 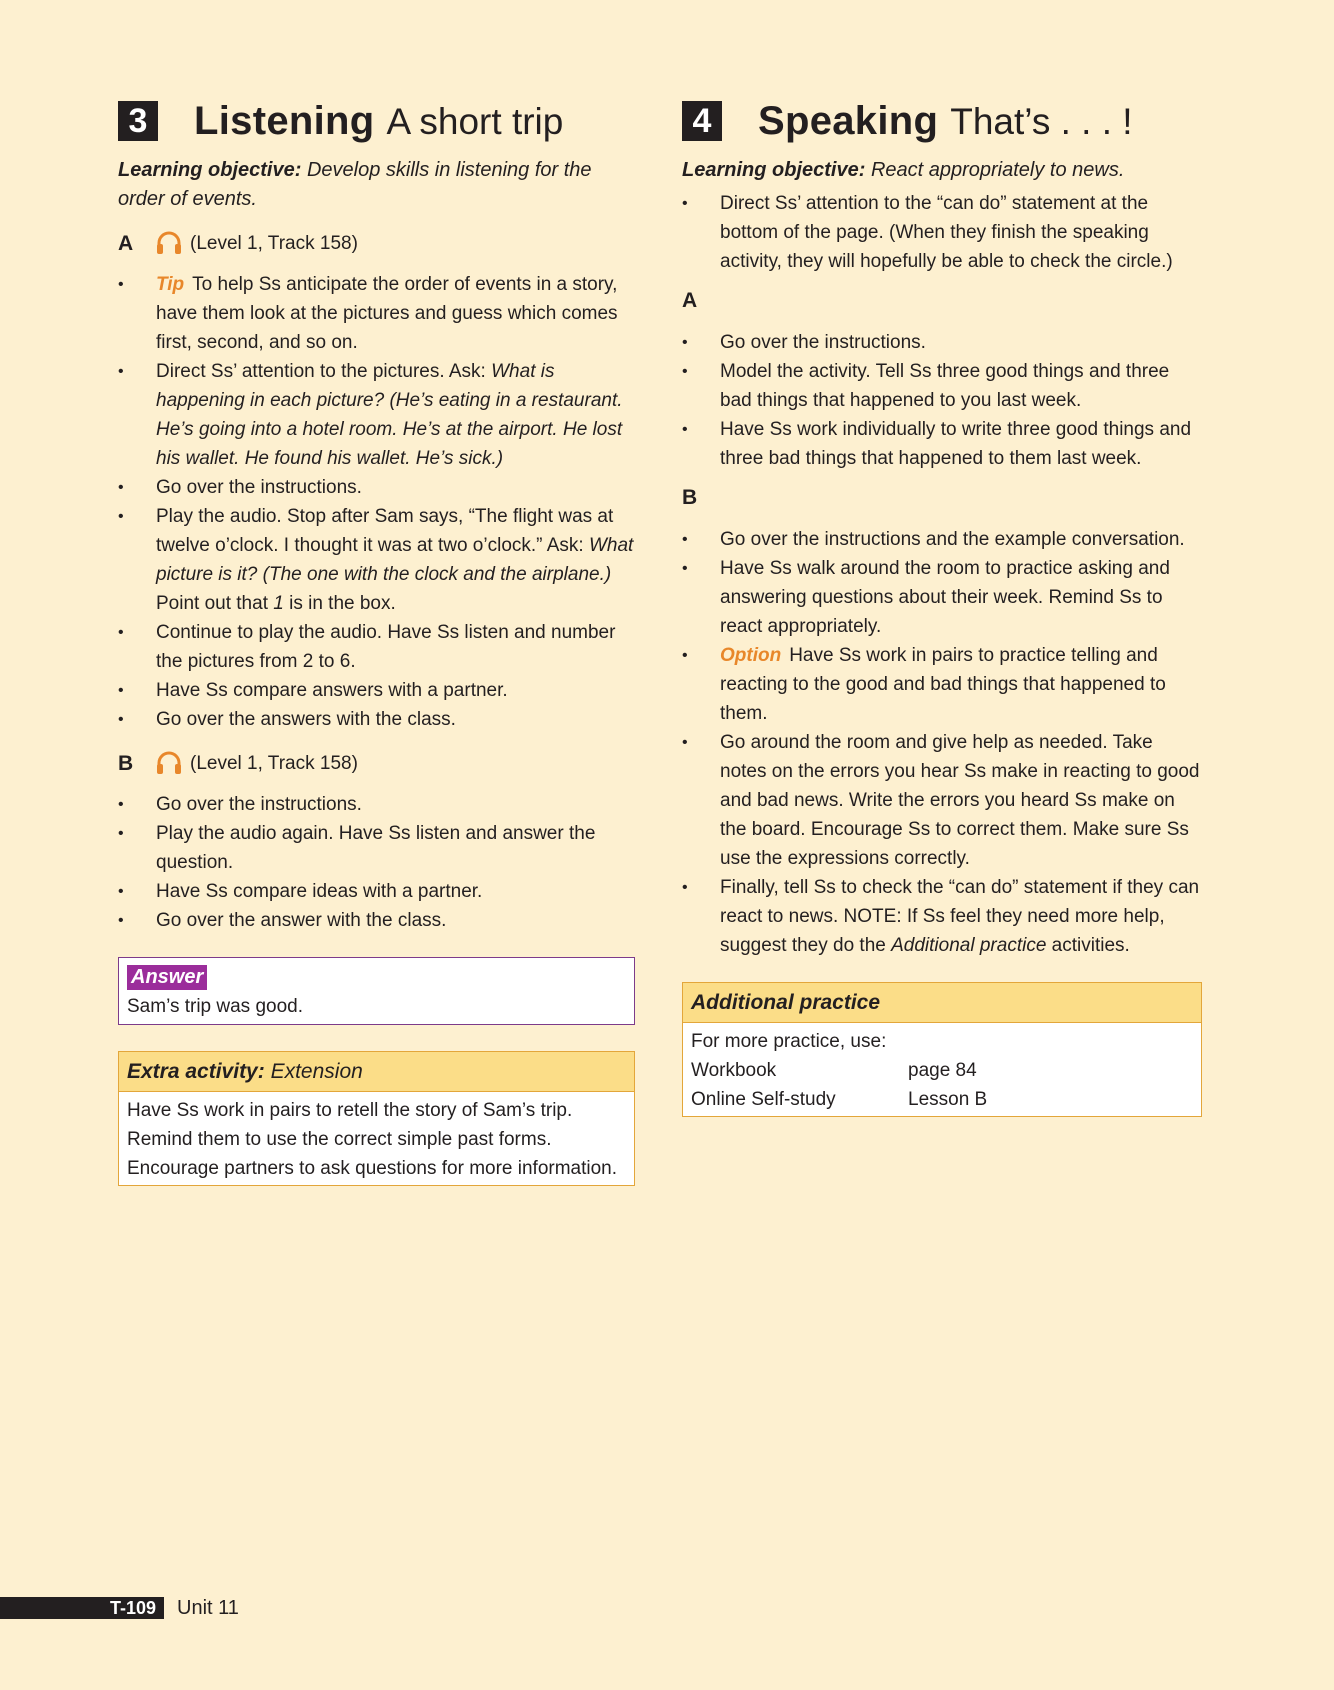 I want to click on section-title: Speaking, so click(x=848, y=120).